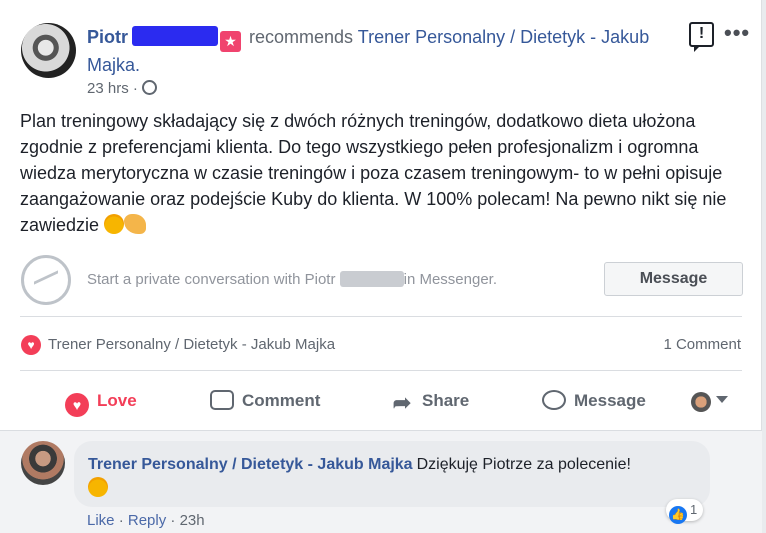 This screenshot has width=766, height=533. What do you see at coordinates (135, 224) in the screenshot?
I see `flexed-biceps-icon` at bounding box center [135, 224].